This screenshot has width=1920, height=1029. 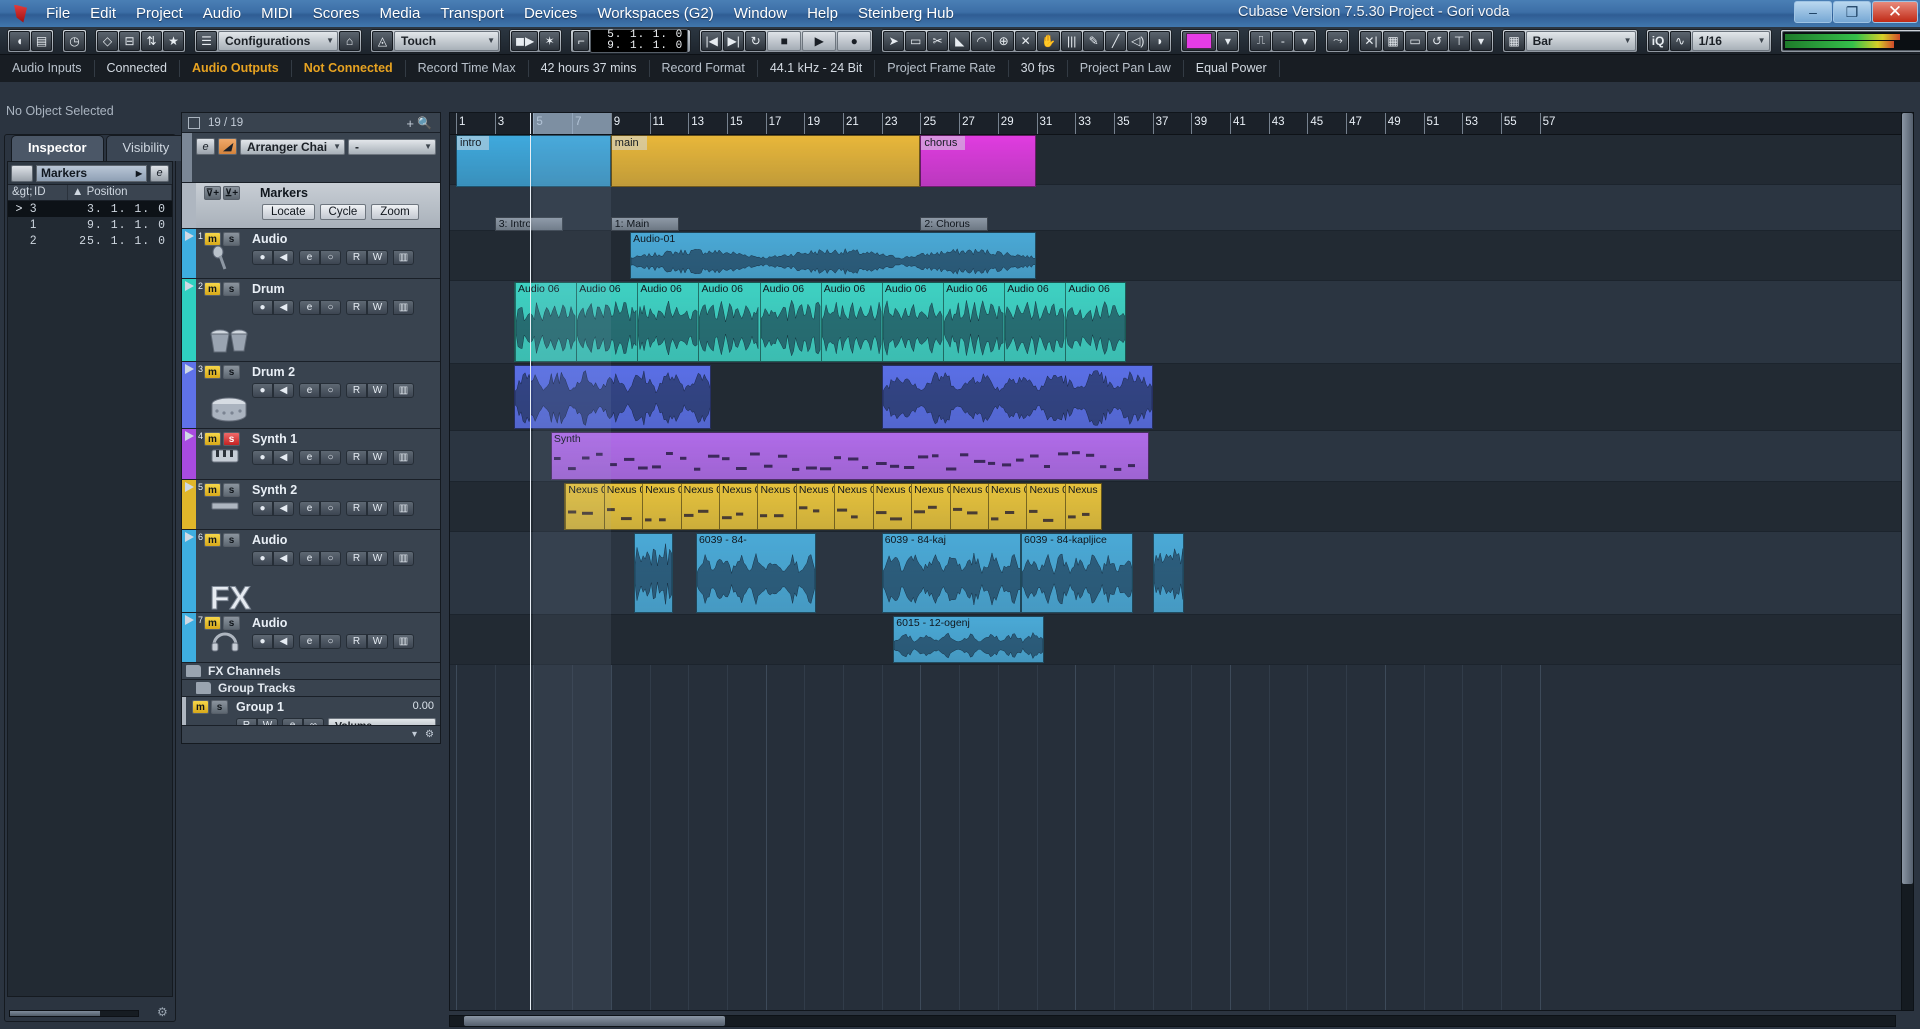 I want to click on menu-item-edit: Edit, so click(x=103, y=14).